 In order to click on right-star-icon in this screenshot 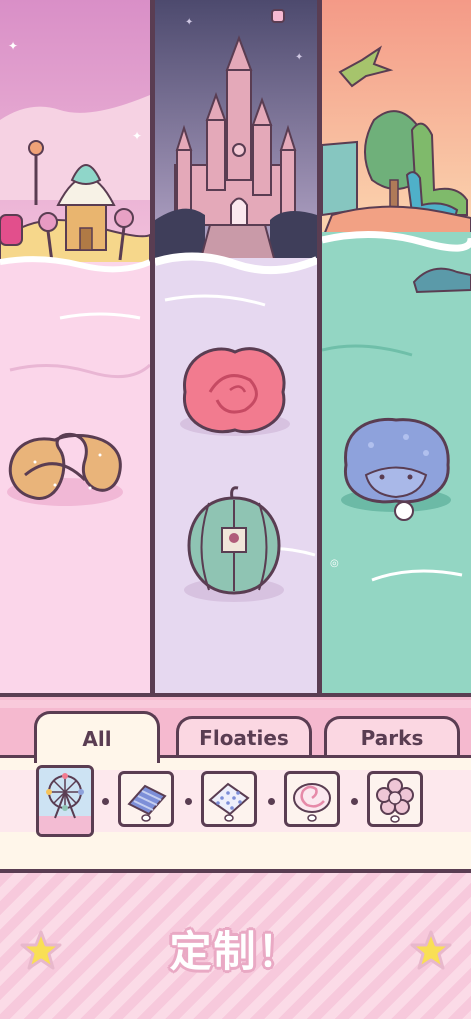, I will do `click(431, 951)`.